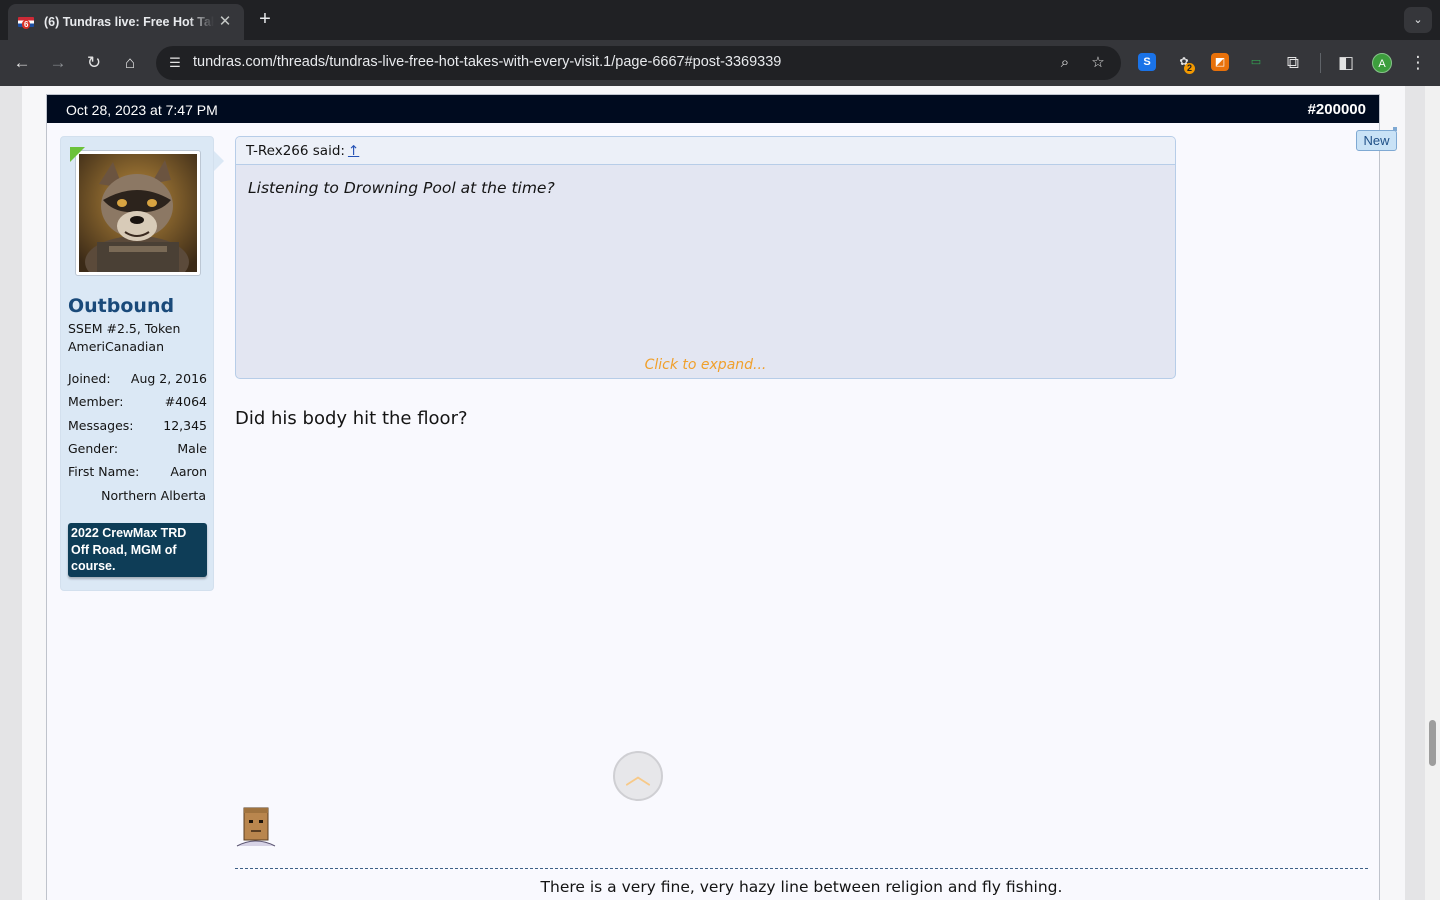 This screenshot has height=900, width=1440. What do you see at coordinates (1098, 63) in the screenshot?
I see `bookmark-star-icon: ☆` at bounding box center [1098, 63].